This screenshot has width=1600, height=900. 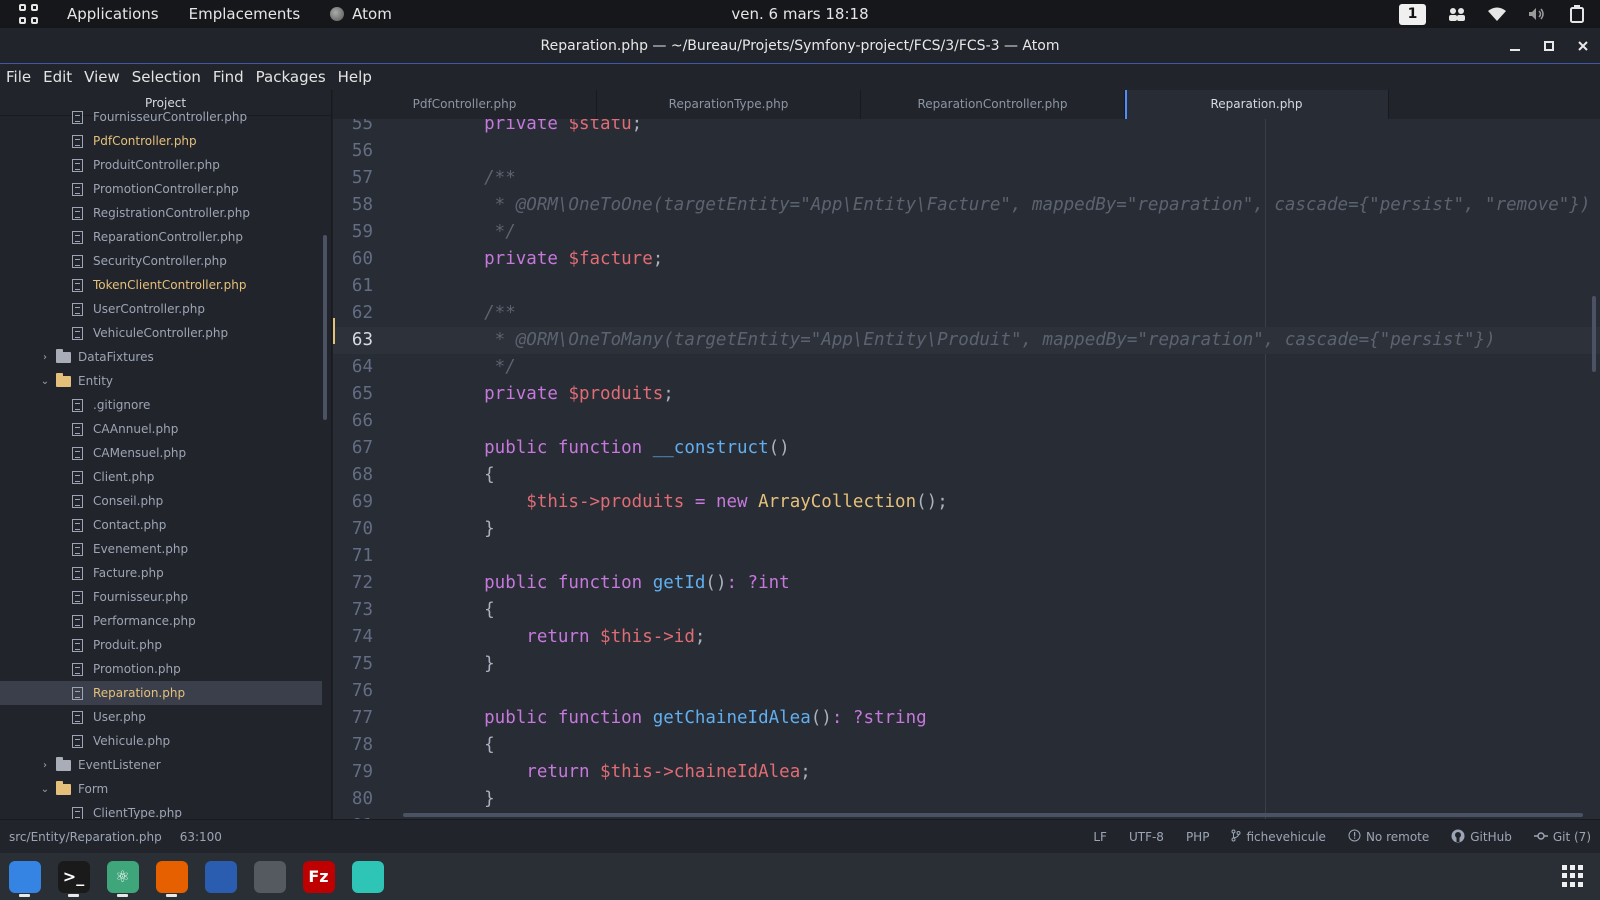 I want to click on line-number: 75, so click(x=353, y=664).